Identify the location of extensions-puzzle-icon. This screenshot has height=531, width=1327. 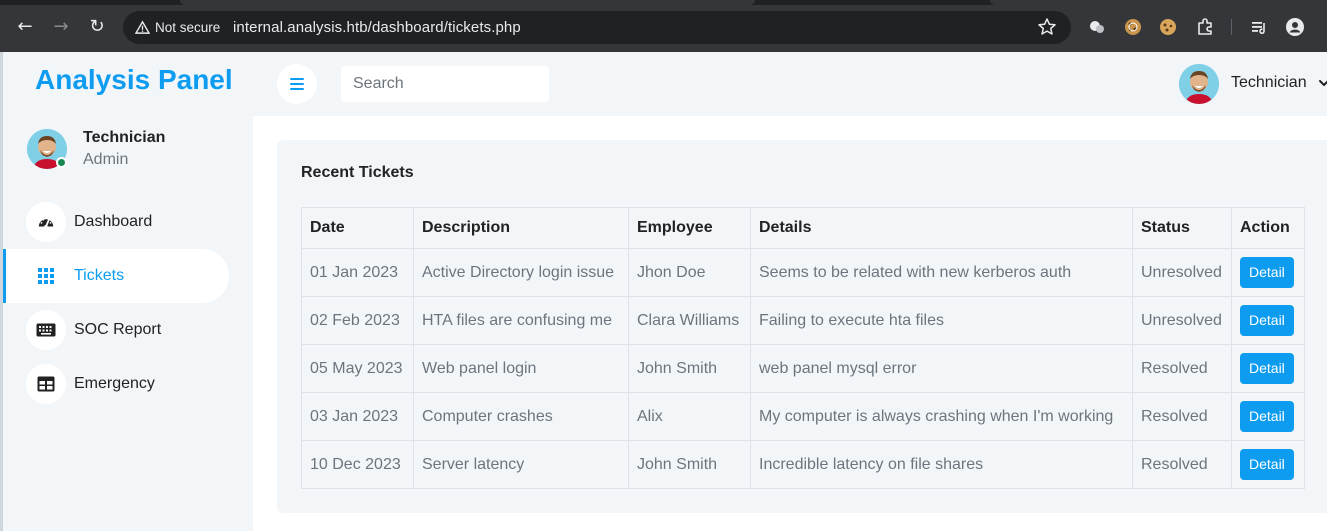
(1205, 27).